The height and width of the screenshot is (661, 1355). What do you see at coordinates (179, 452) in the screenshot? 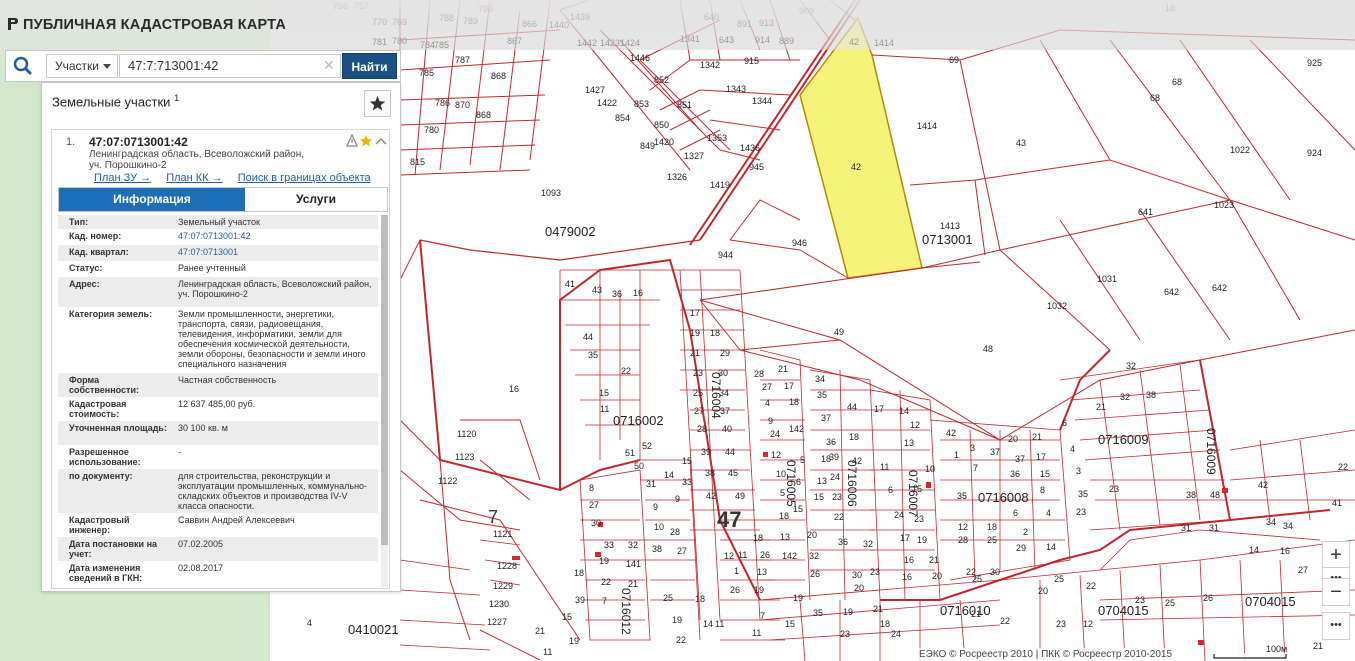
I see `prop-value: -` at bounding box center [179, 452].